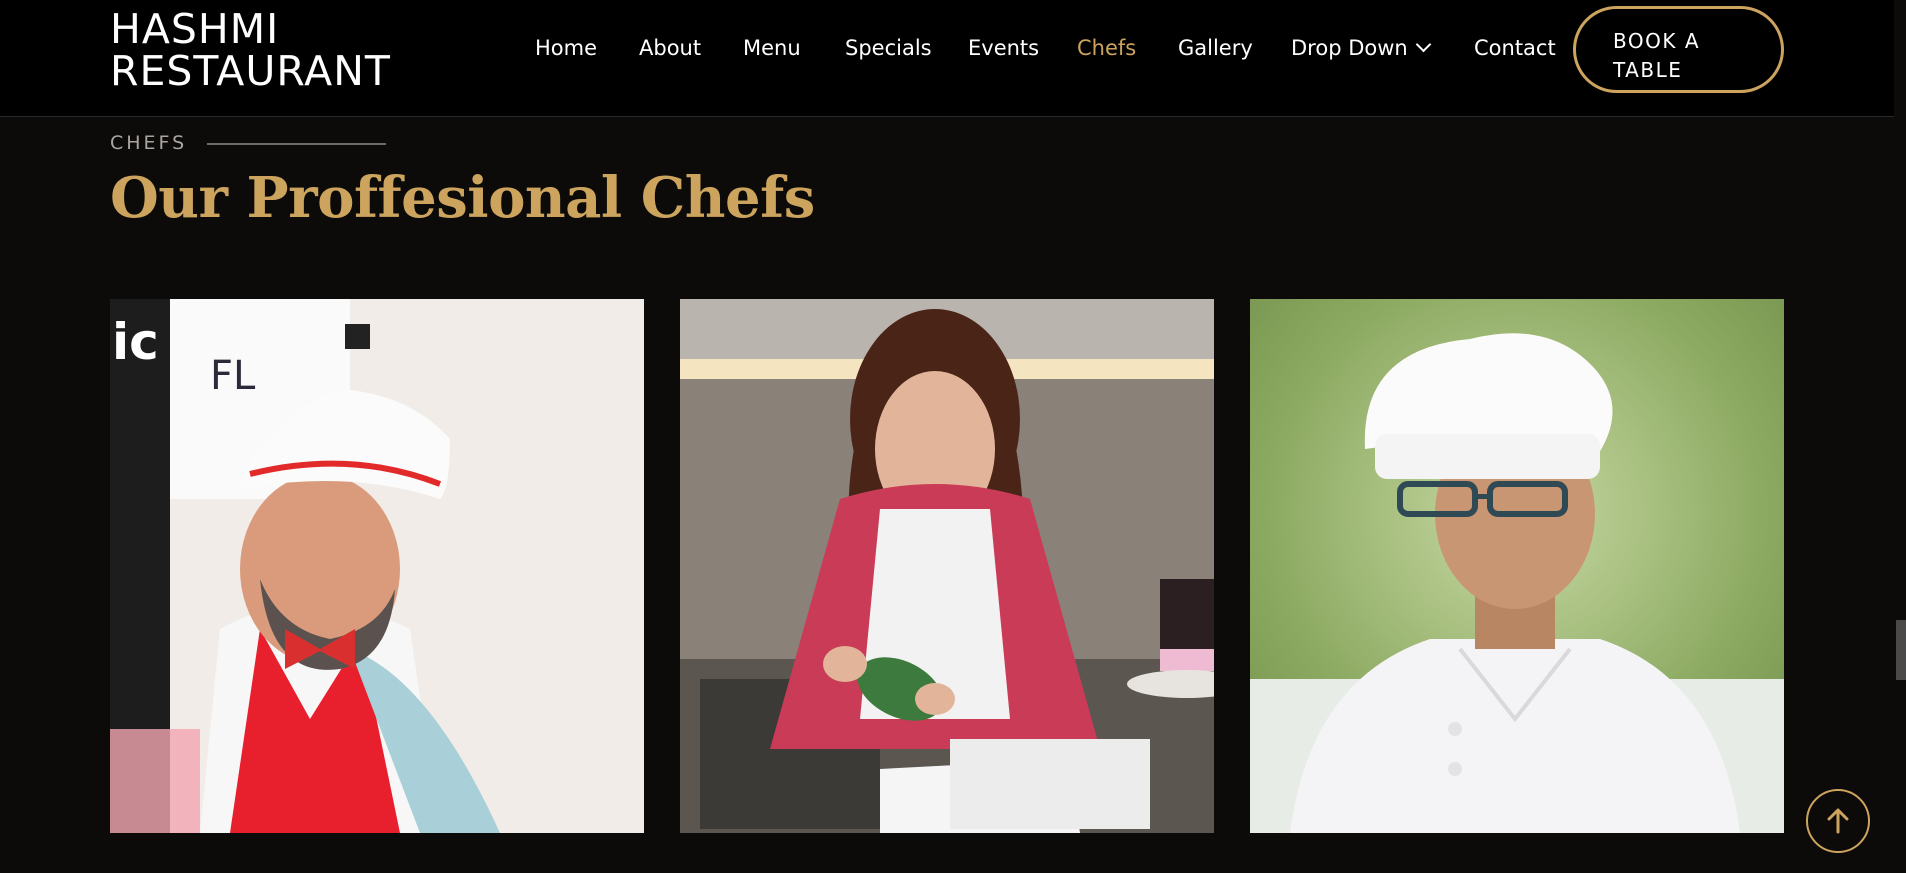 The width and height of the screenshot is (1906, 873). I want to click on nav-drop-down-label: Drop Down, so click(1349, 48).